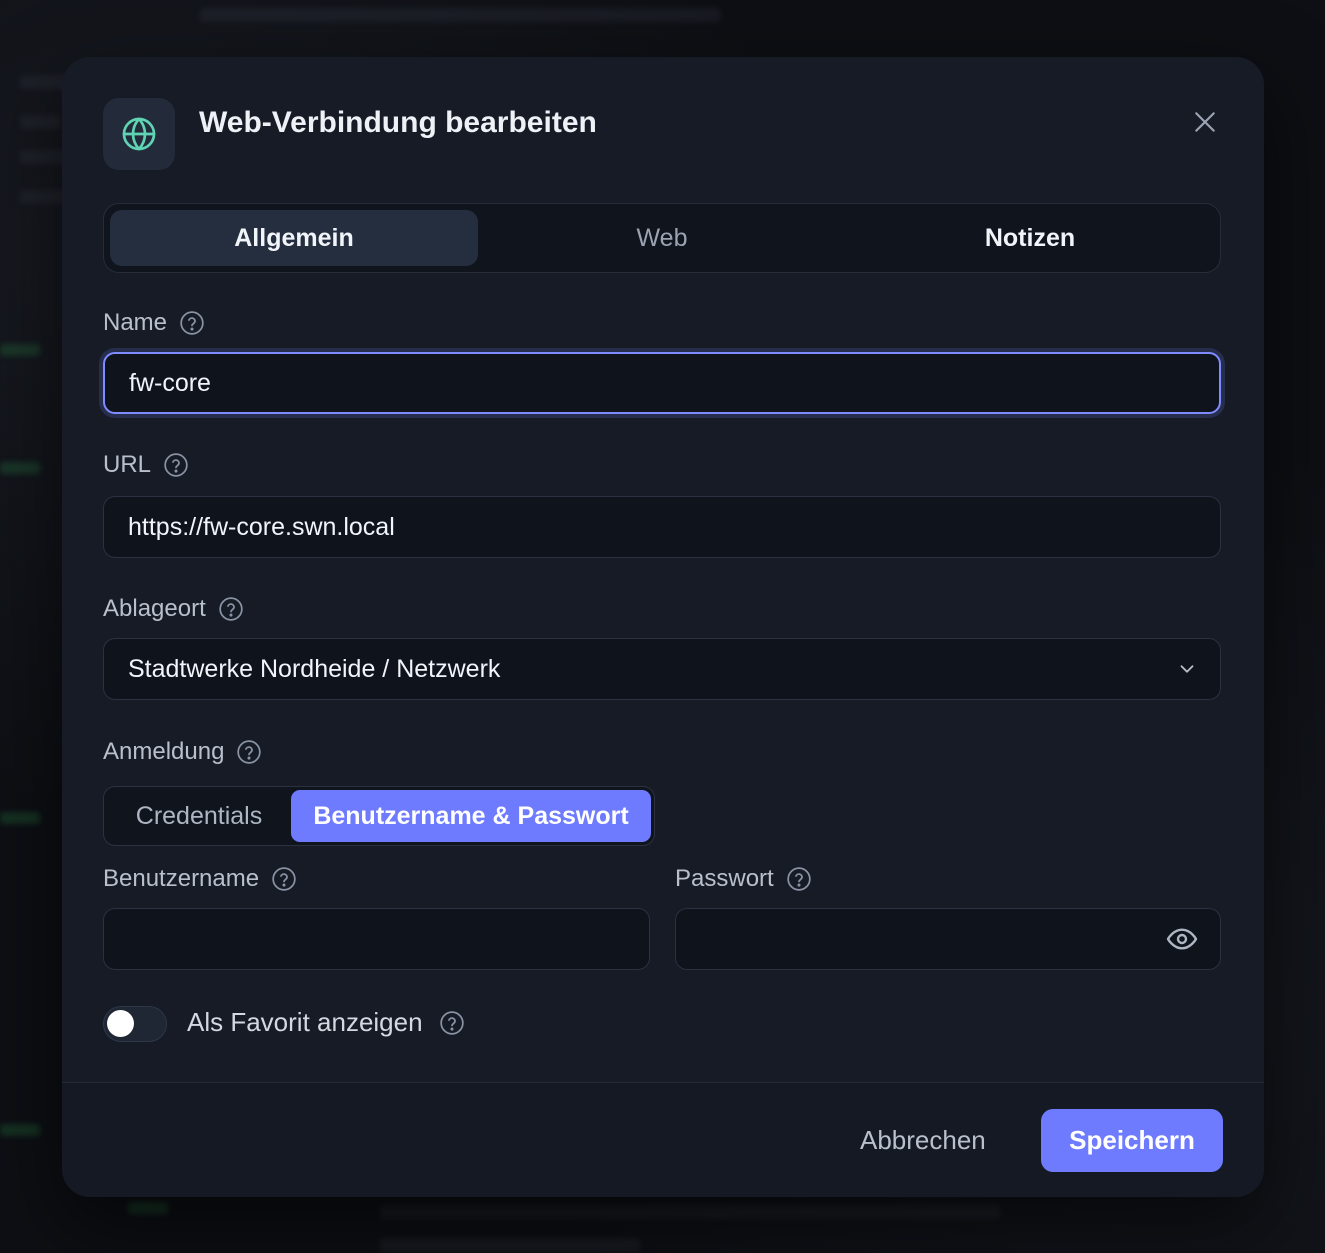 The width and height of the screenshot is (1325, 1253). I want to click on save-button: Speichern, so click(1132, 1140).